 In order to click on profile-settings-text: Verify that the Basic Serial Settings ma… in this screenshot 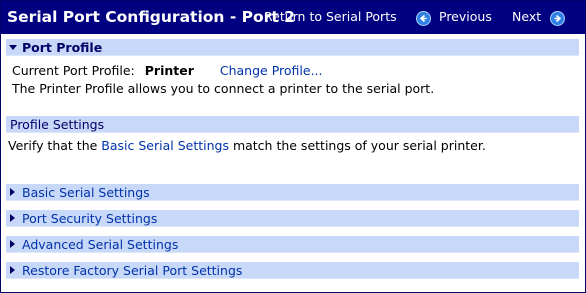, I will do `click(247, 145)`.